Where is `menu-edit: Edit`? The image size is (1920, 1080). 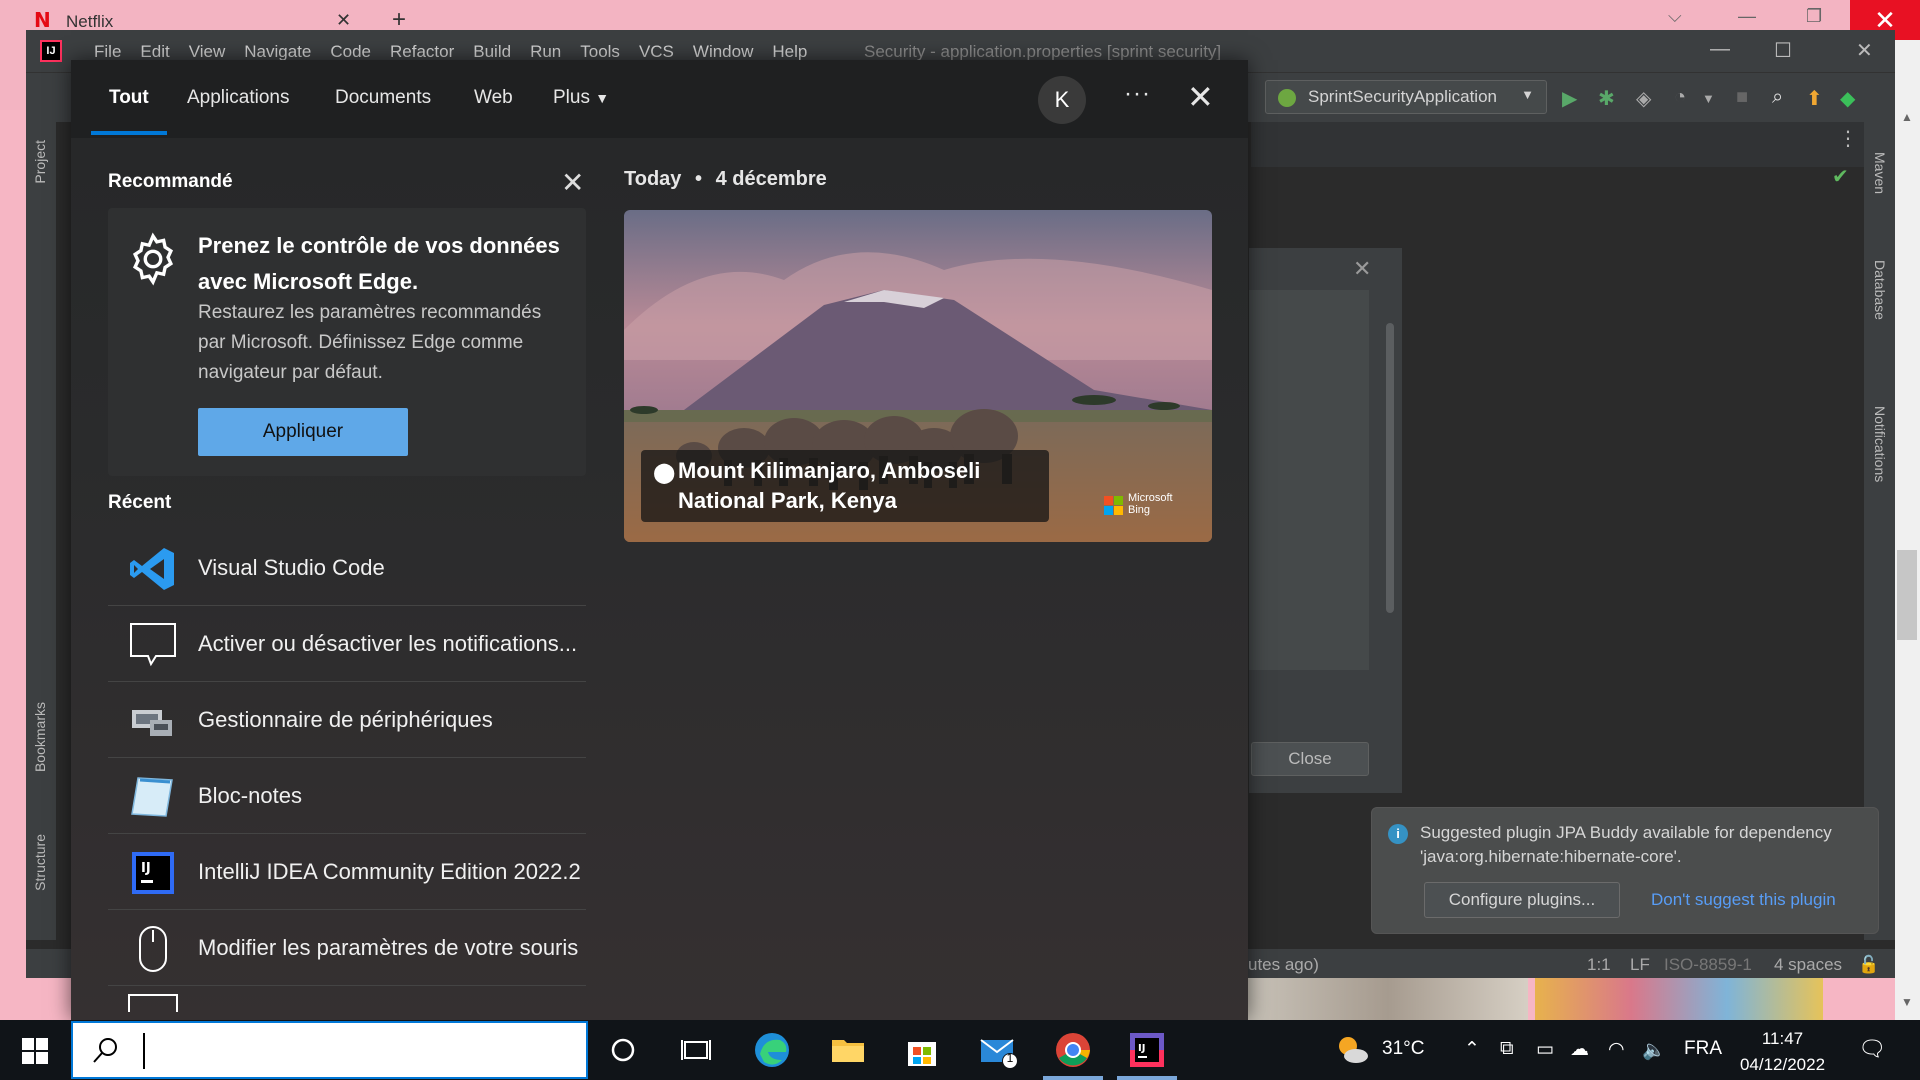 menu-edit: Edit is located at coordinates (154, 52).